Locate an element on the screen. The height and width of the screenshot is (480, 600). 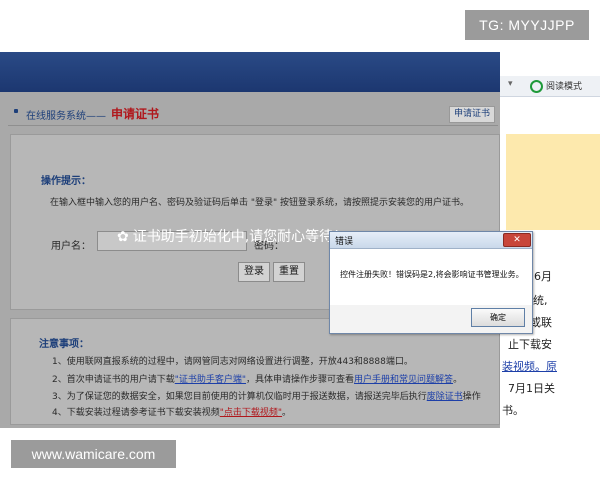
tab-apply-certificate: 申请证书 is located at coordinates (472, 114).